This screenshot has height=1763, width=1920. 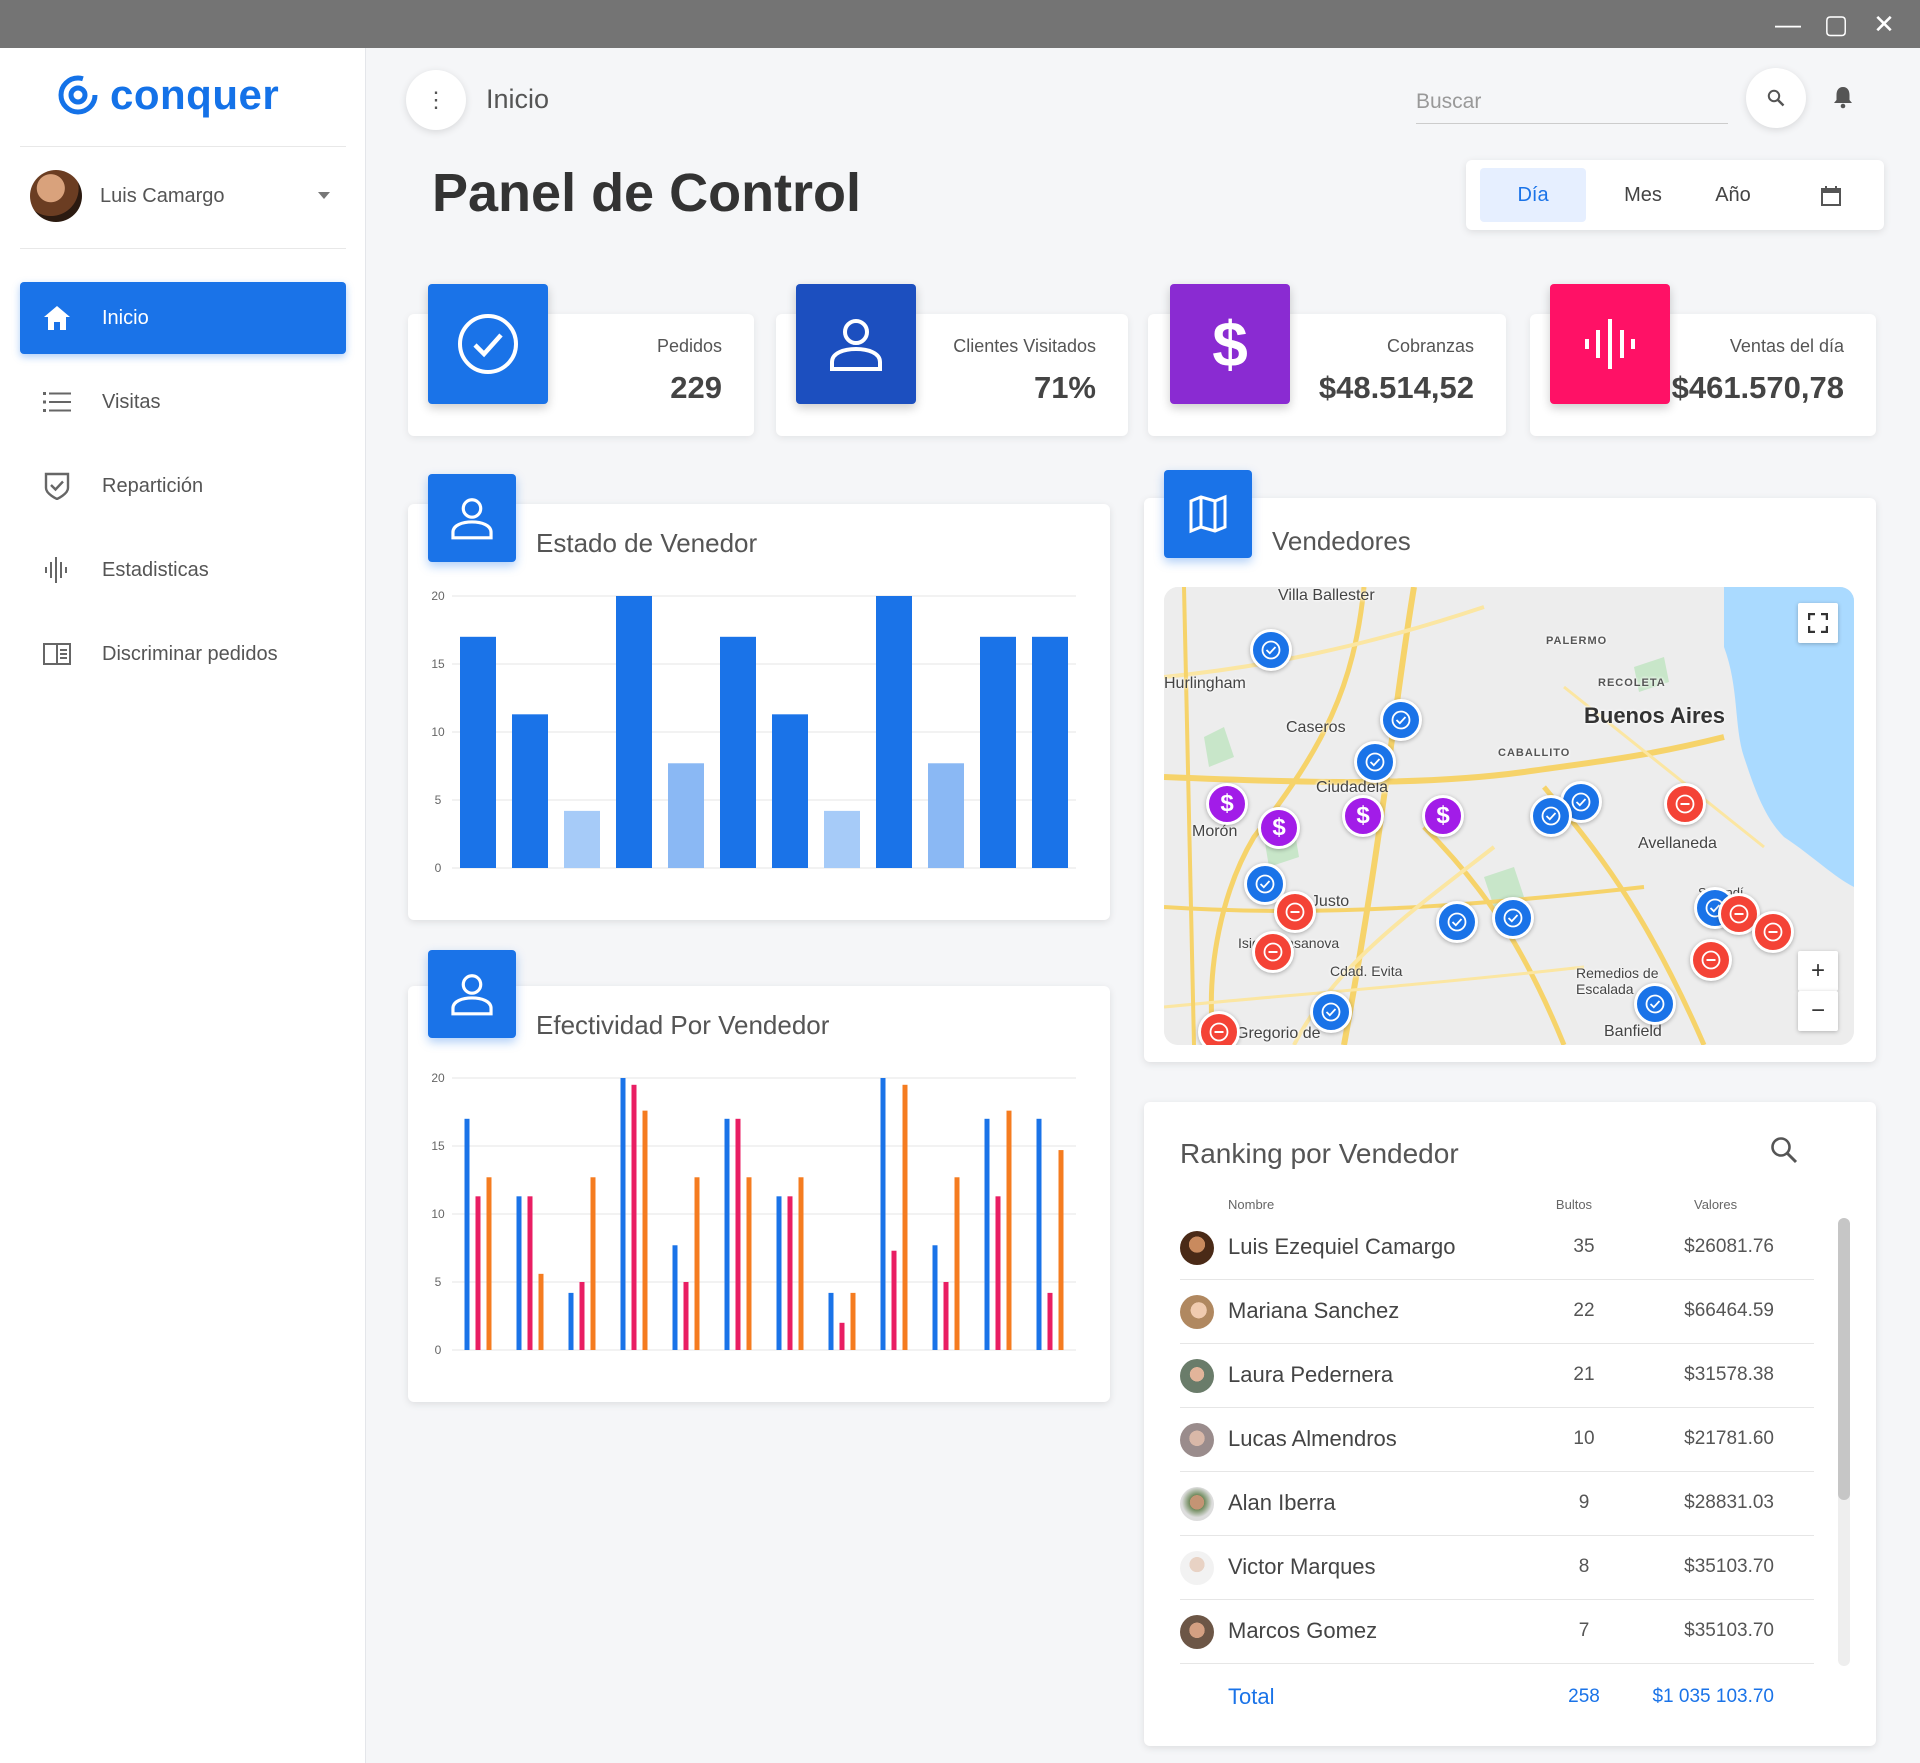 I want to click on ranking-search-button, so click(x=1787, y=1153).